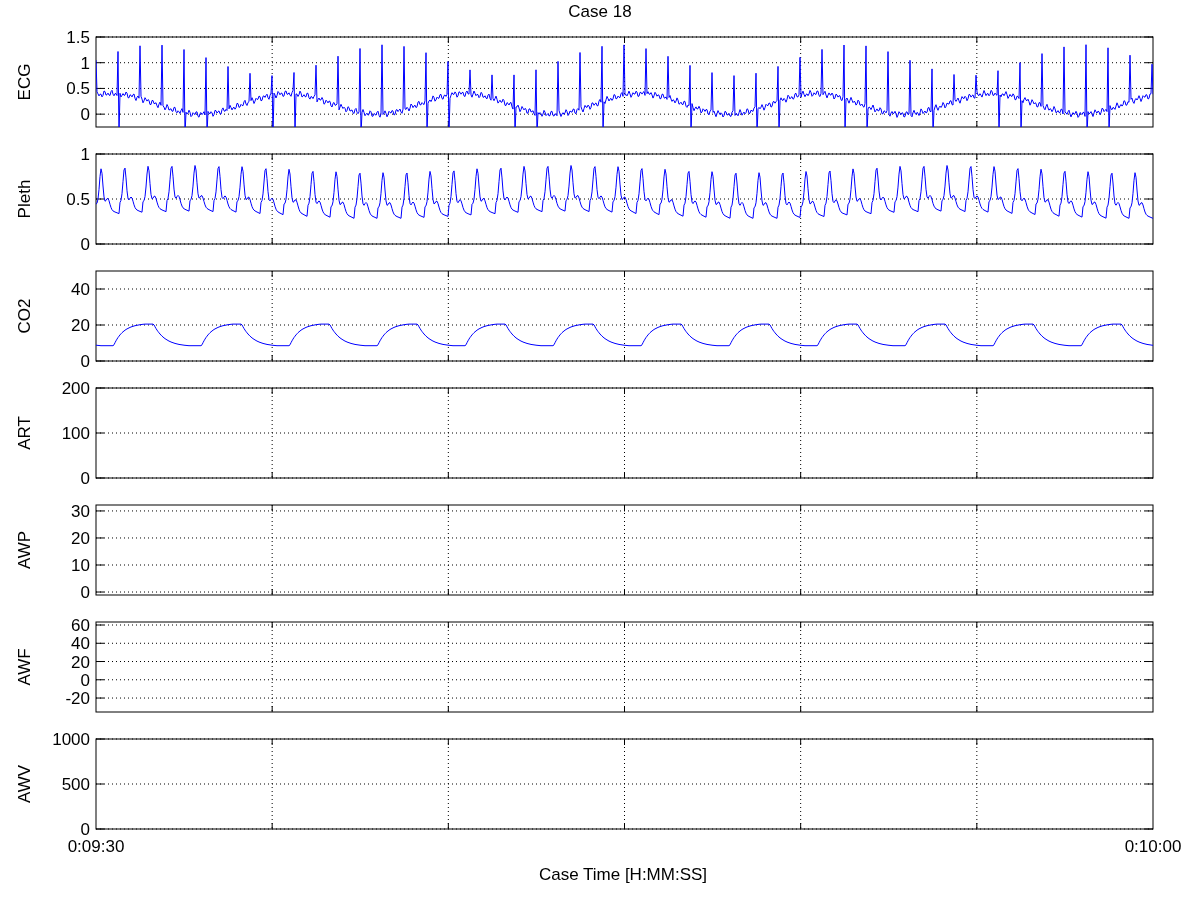  What do you see at coordinates (80, 511) in the screenshot?
I see `tick-label: 30` at bounding box center [80, 511].